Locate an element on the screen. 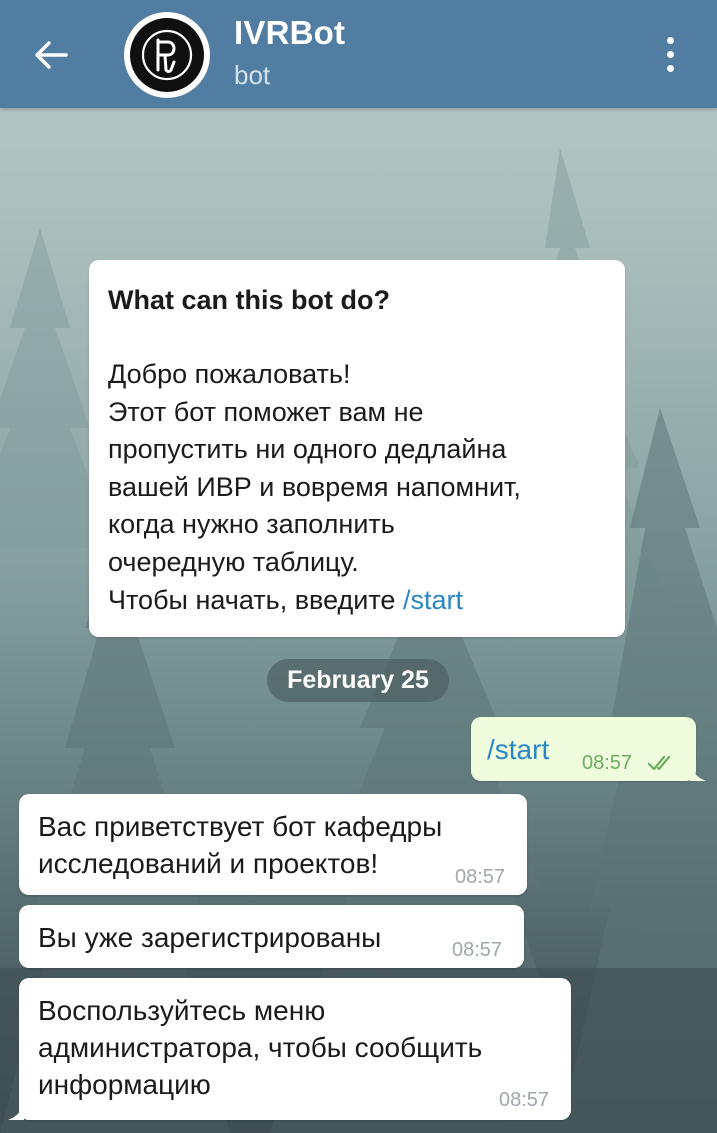  message-line: Вас приветствует бот кафедры is located at coordinates (240, 826).